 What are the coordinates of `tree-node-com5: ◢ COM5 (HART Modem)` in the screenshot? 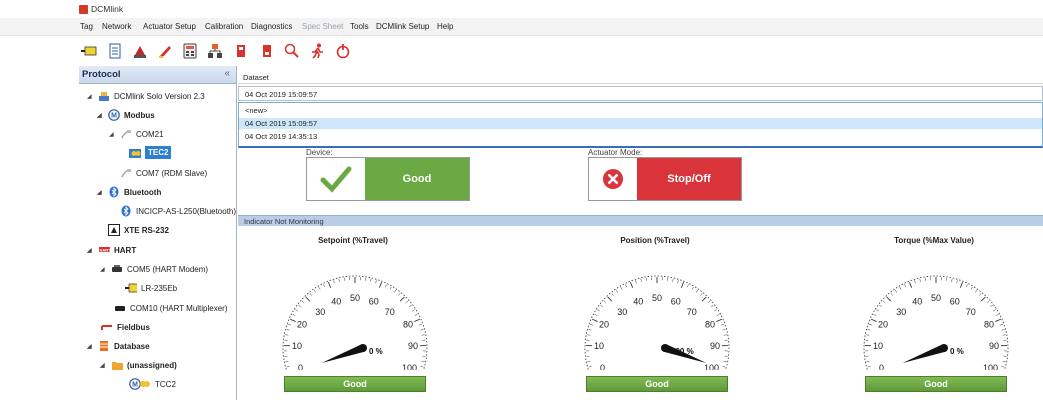 It's located at (154, 269).